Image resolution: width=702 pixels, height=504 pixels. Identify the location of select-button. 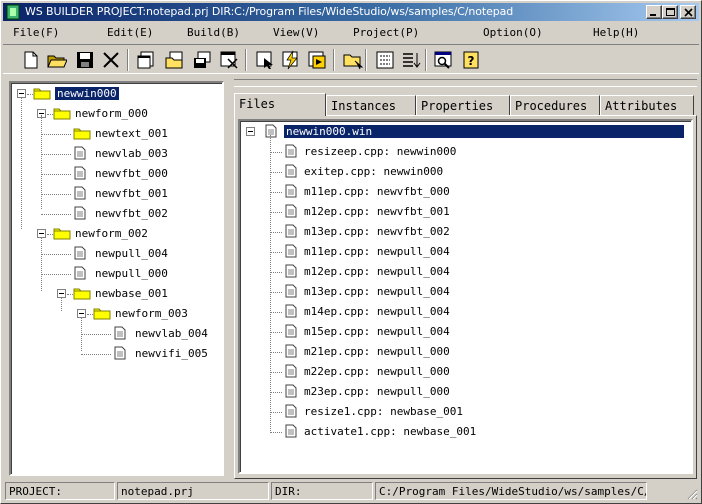
(265, 60).